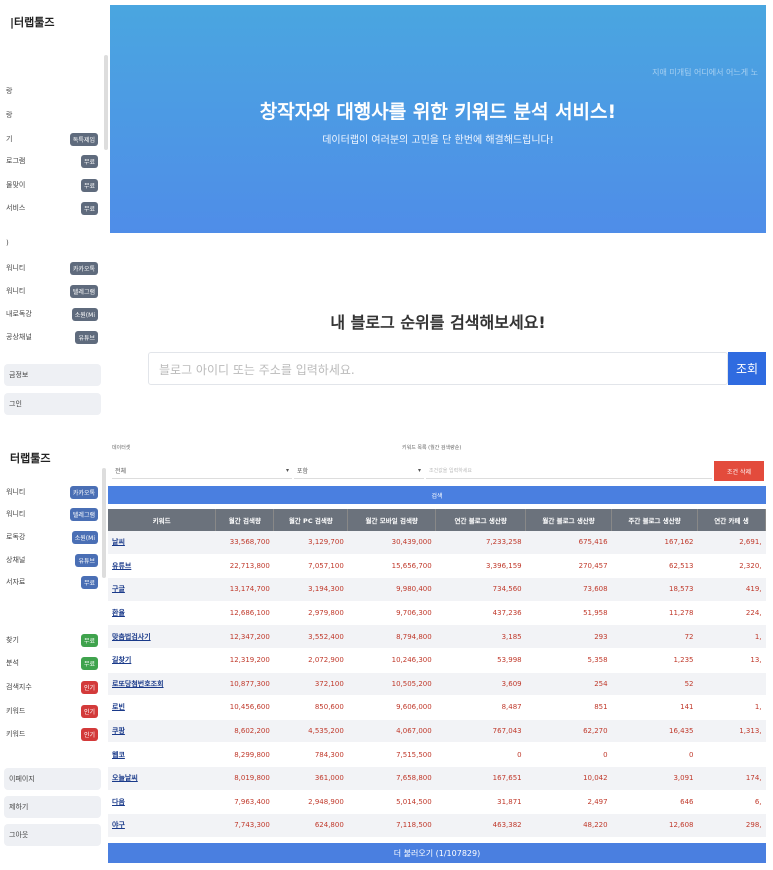 This screenshot has width=773, height=870. I want to click on sidebar-item: 서자료 무료, so click(52, 582).